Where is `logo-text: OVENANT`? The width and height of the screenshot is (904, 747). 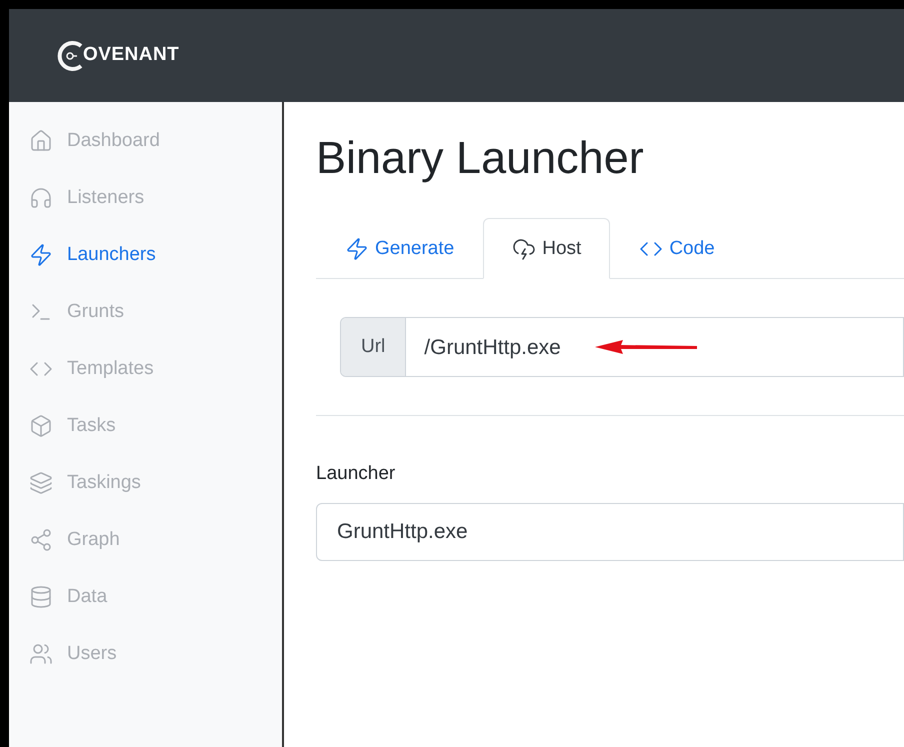
logo-text: OVENANT is located at coordinates (131, 55).